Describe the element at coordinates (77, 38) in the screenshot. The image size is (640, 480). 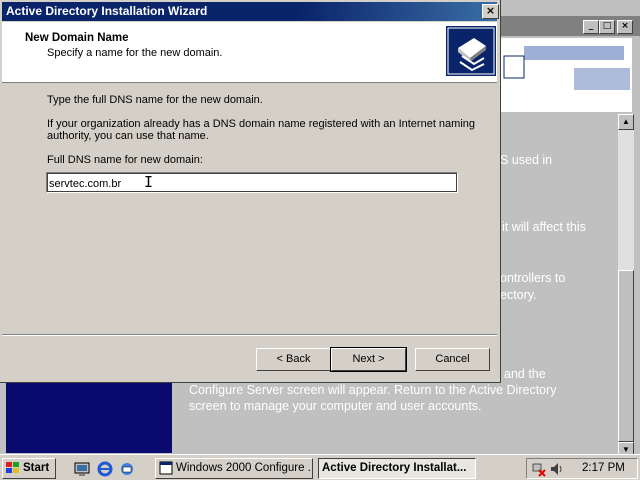
I see `page-title: New Domain Name` at that location.